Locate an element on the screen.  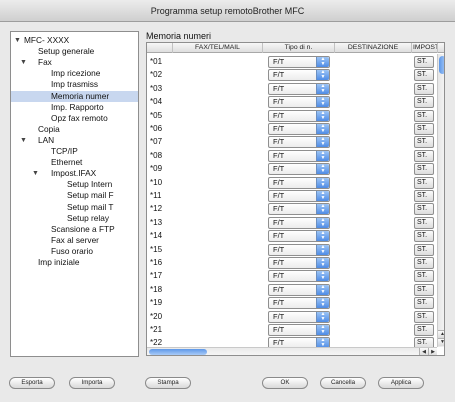
column-header-destination: DESTINAZIONE is located at coordinates (373, 48).